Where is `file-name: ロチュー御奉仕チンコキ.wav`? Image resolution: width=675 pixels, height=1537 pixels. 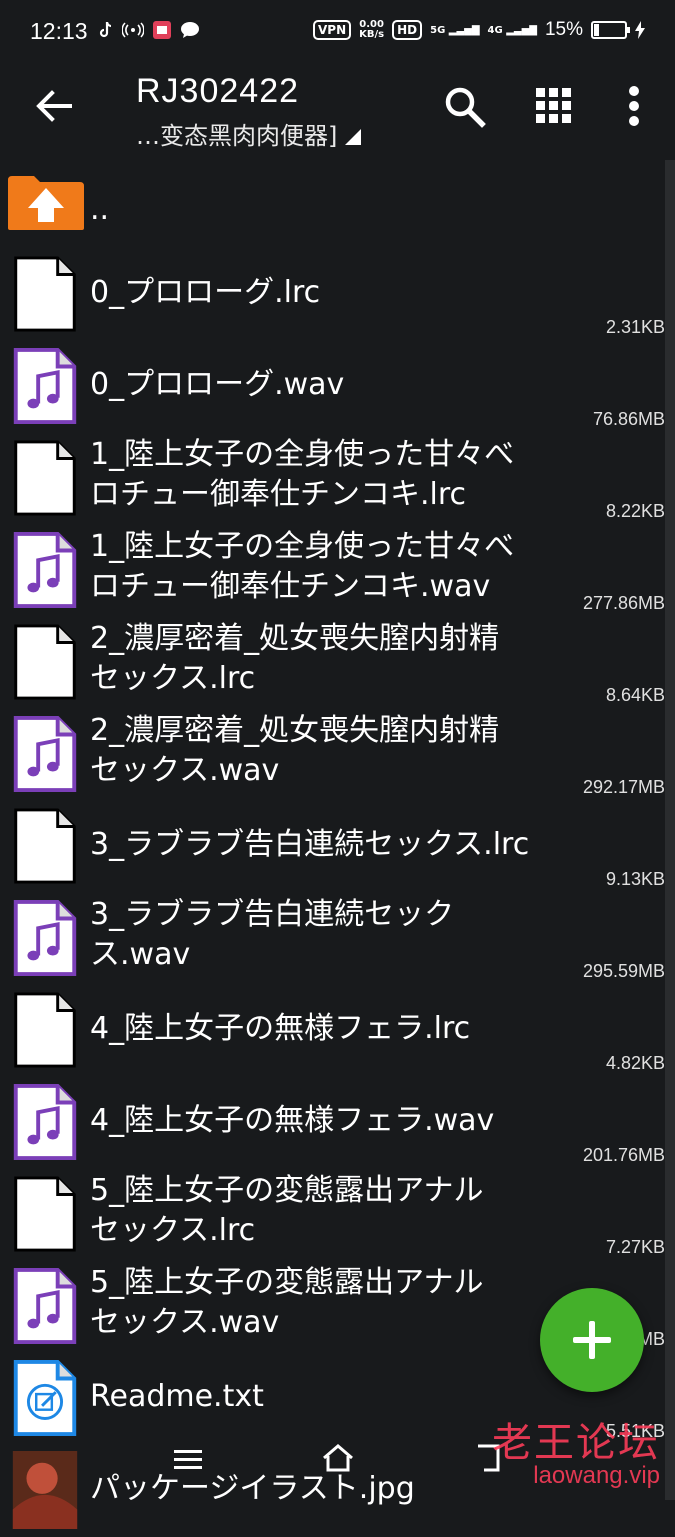 file-name: ロチュー御奉仕チンコキ.wav is located at coordinates (290, 586).